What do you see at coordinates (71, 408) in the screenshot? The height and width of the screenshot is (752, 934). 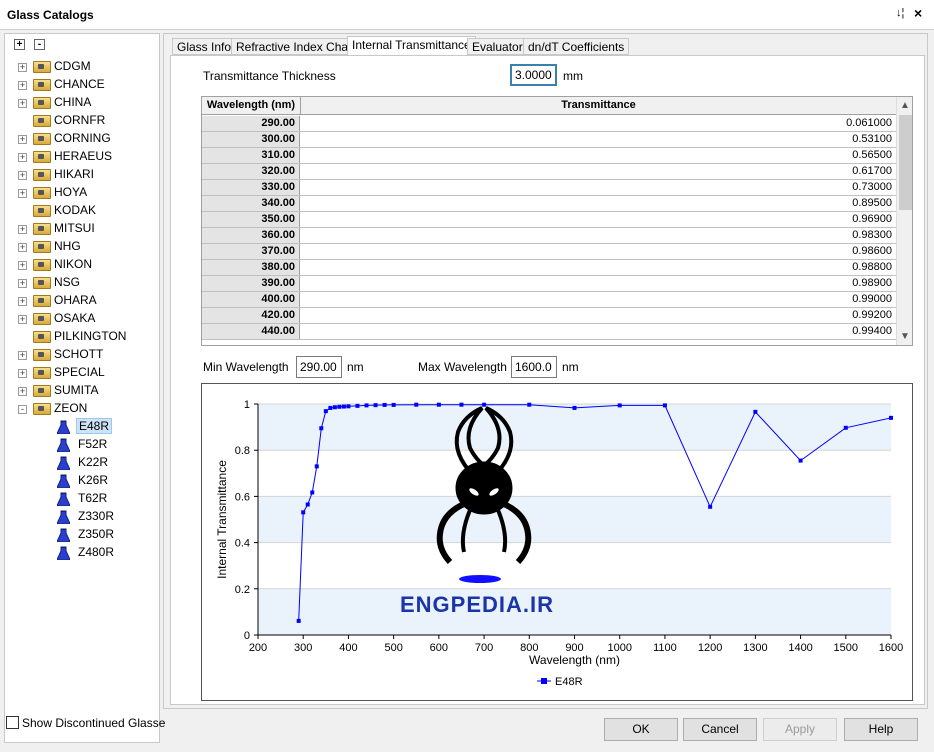 I see `catalog-label: ZEON` at bounding box center [71, 408].